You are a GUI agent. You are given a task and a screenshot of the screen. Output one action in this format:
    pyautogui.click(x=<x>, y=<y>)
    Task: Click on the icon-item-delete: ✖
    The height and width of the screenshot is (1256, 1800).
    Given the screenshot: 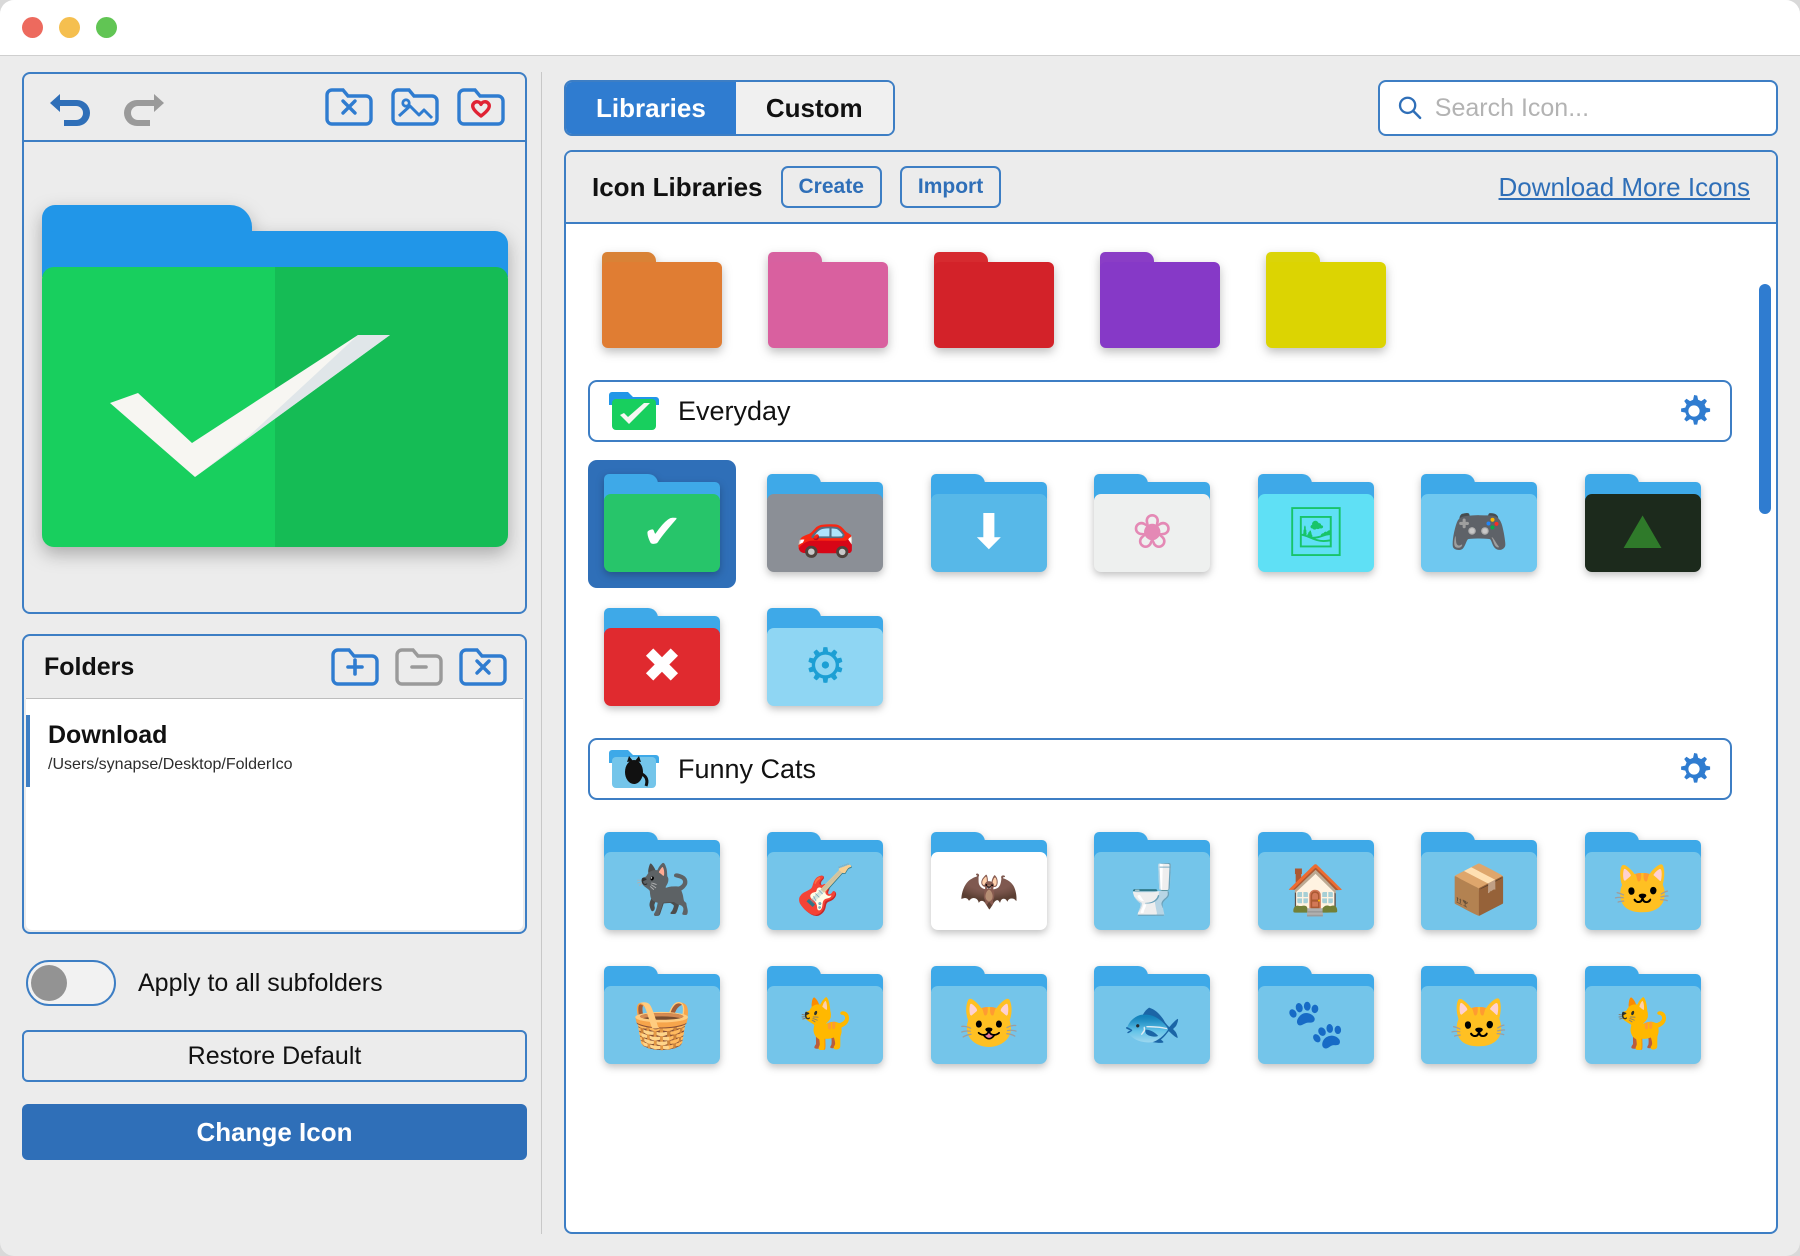 What is the action you would take?
    pyautogui.click(x=662, y=658)
    